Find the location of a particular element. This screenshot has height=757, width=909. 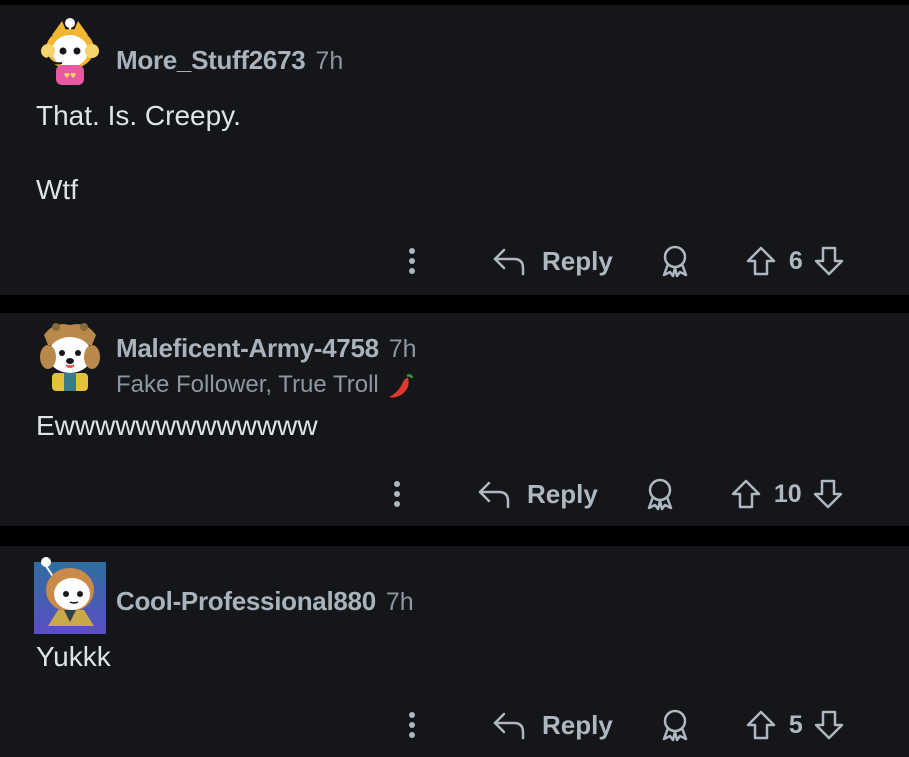

comment-actions: Reply 6 is located at coordinates (623, 261).